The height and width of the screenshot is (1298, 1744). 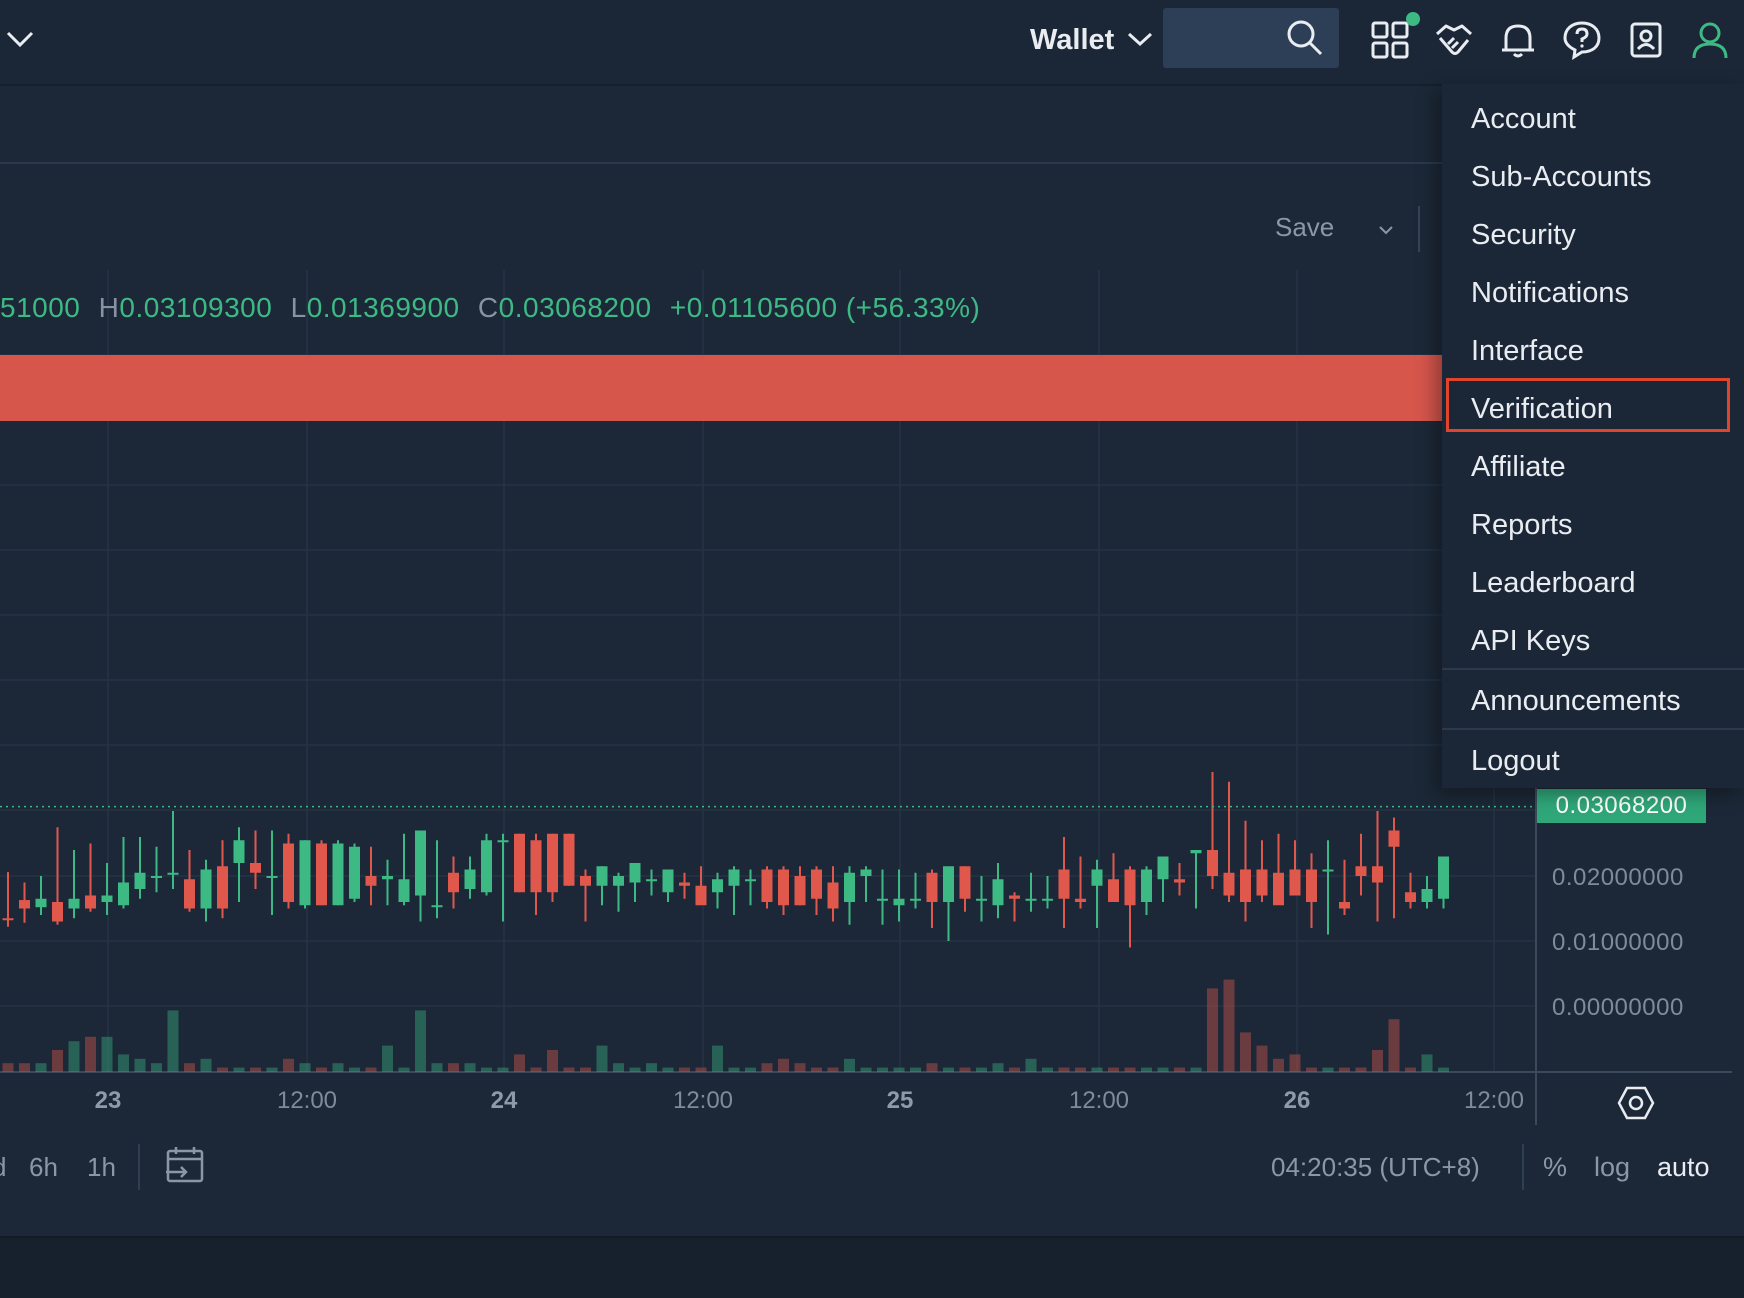 I want to click on menu-item-logout: Logout, so click(x=1593, y=761).